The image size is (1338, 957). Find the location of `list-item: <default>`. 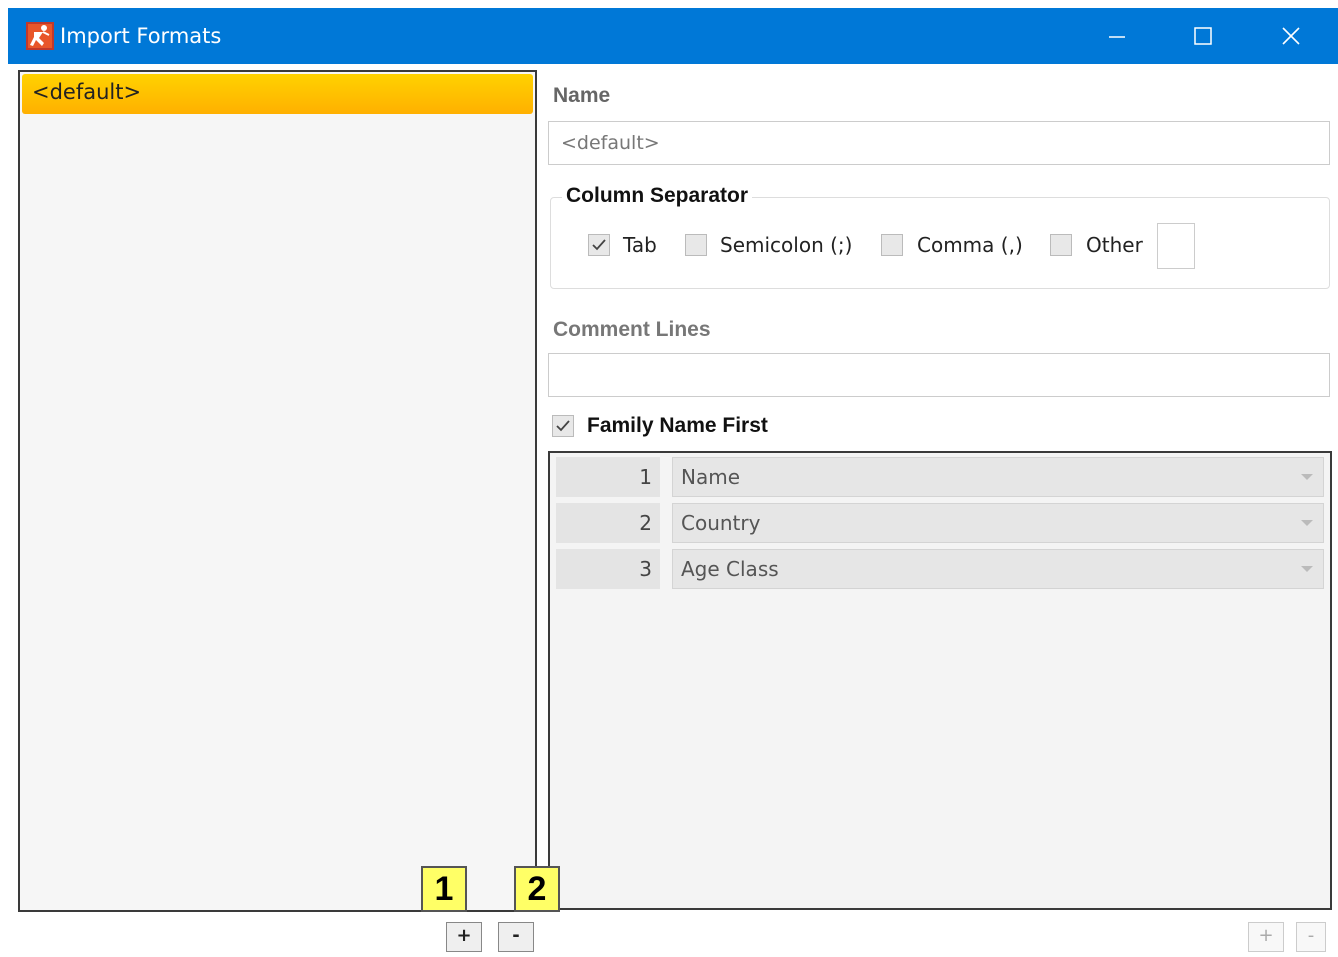

list-item: <default> is located at coordinates (277, 94).